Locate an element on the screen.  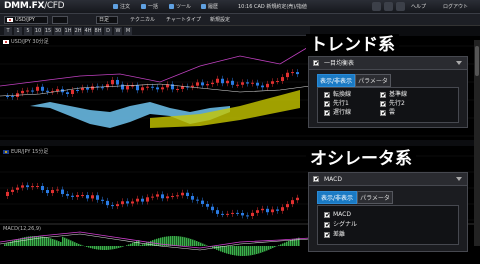
option-chikou: 遅行線 is located at coordinates (337, 113).